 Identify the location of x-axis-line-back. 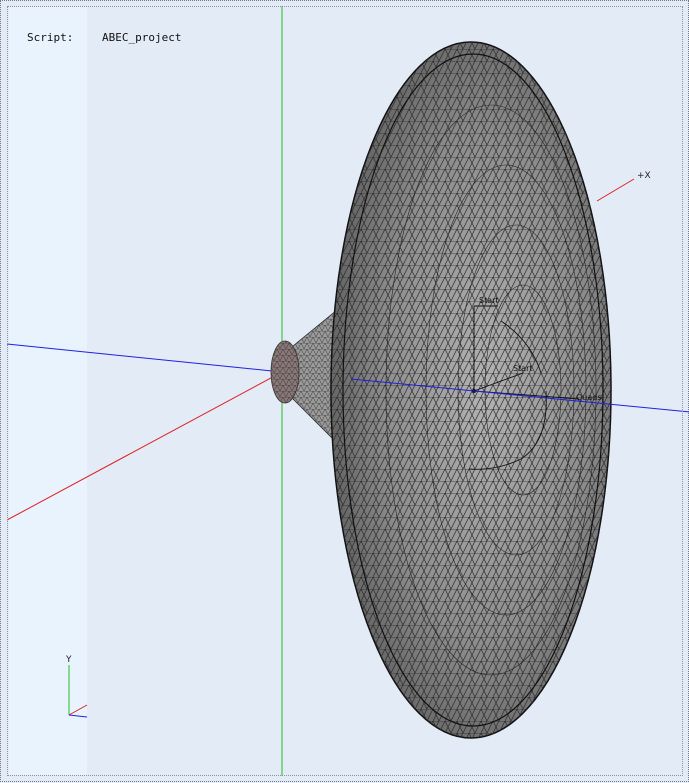
(144, 446).